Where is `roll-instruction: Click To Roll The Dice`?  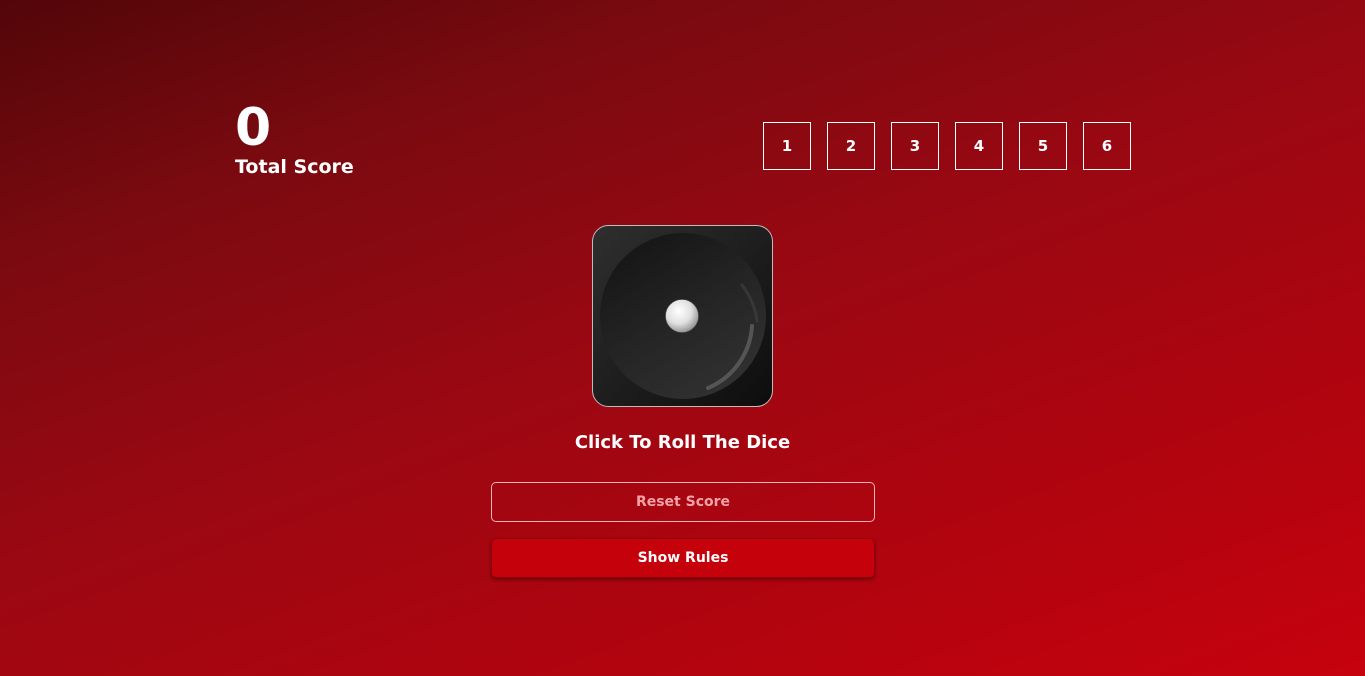 roll-instruction: Click To Roll The Dice is located at coordinates (682, 442).